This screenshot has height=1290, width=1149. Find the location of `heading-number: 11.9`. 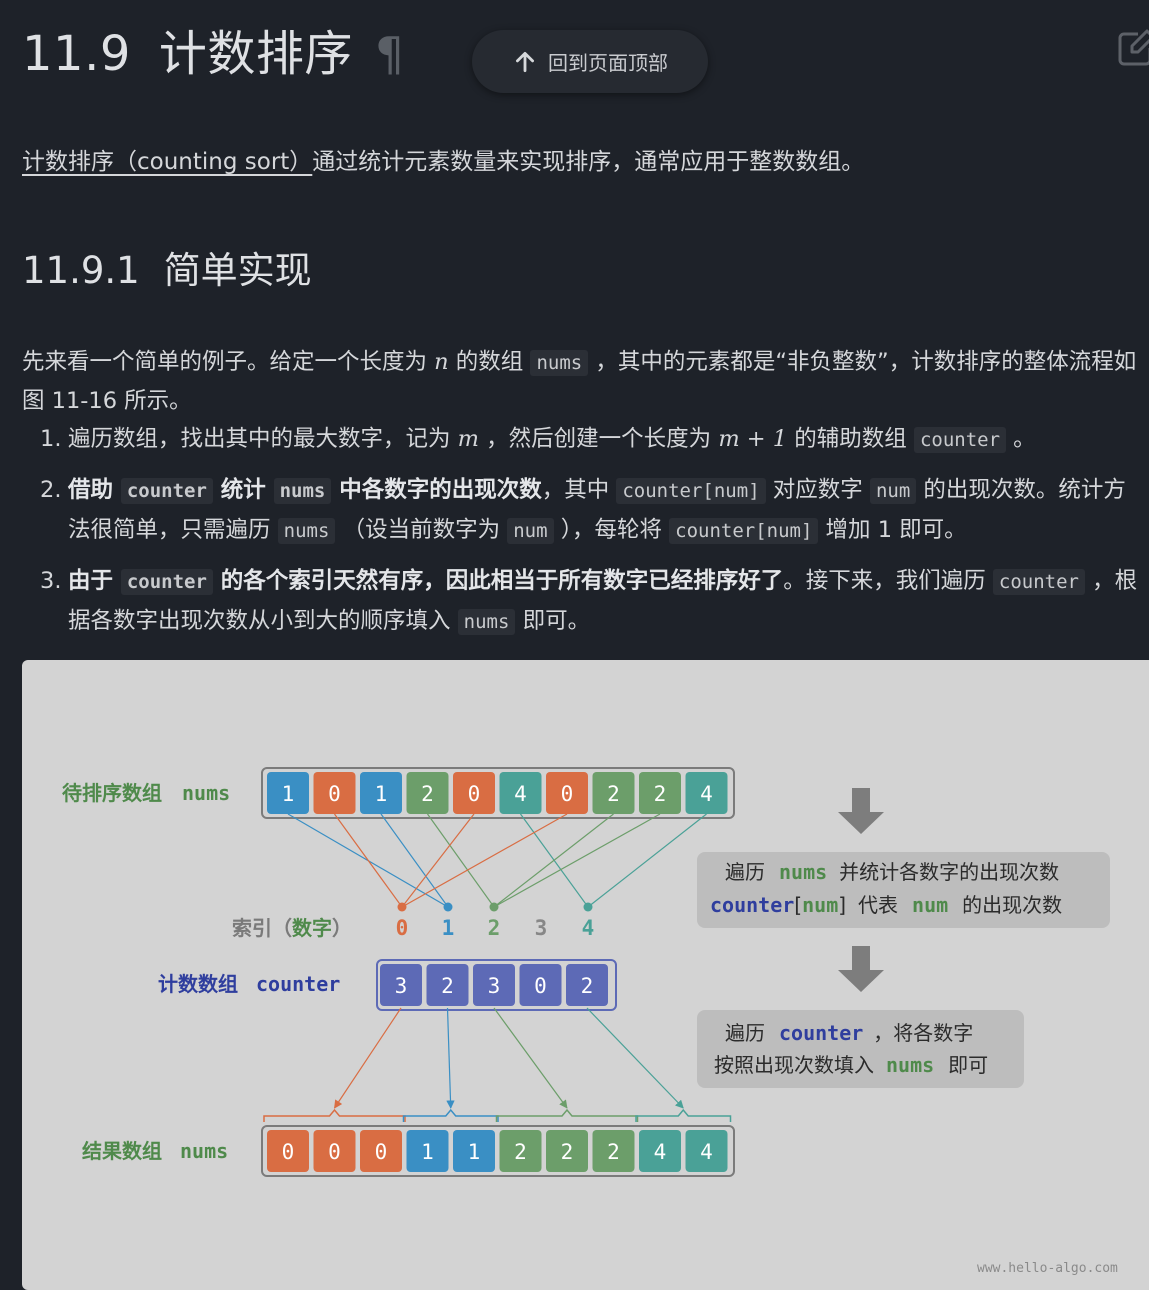

heading-number: 11.9 is located at coordinates (76, 54).